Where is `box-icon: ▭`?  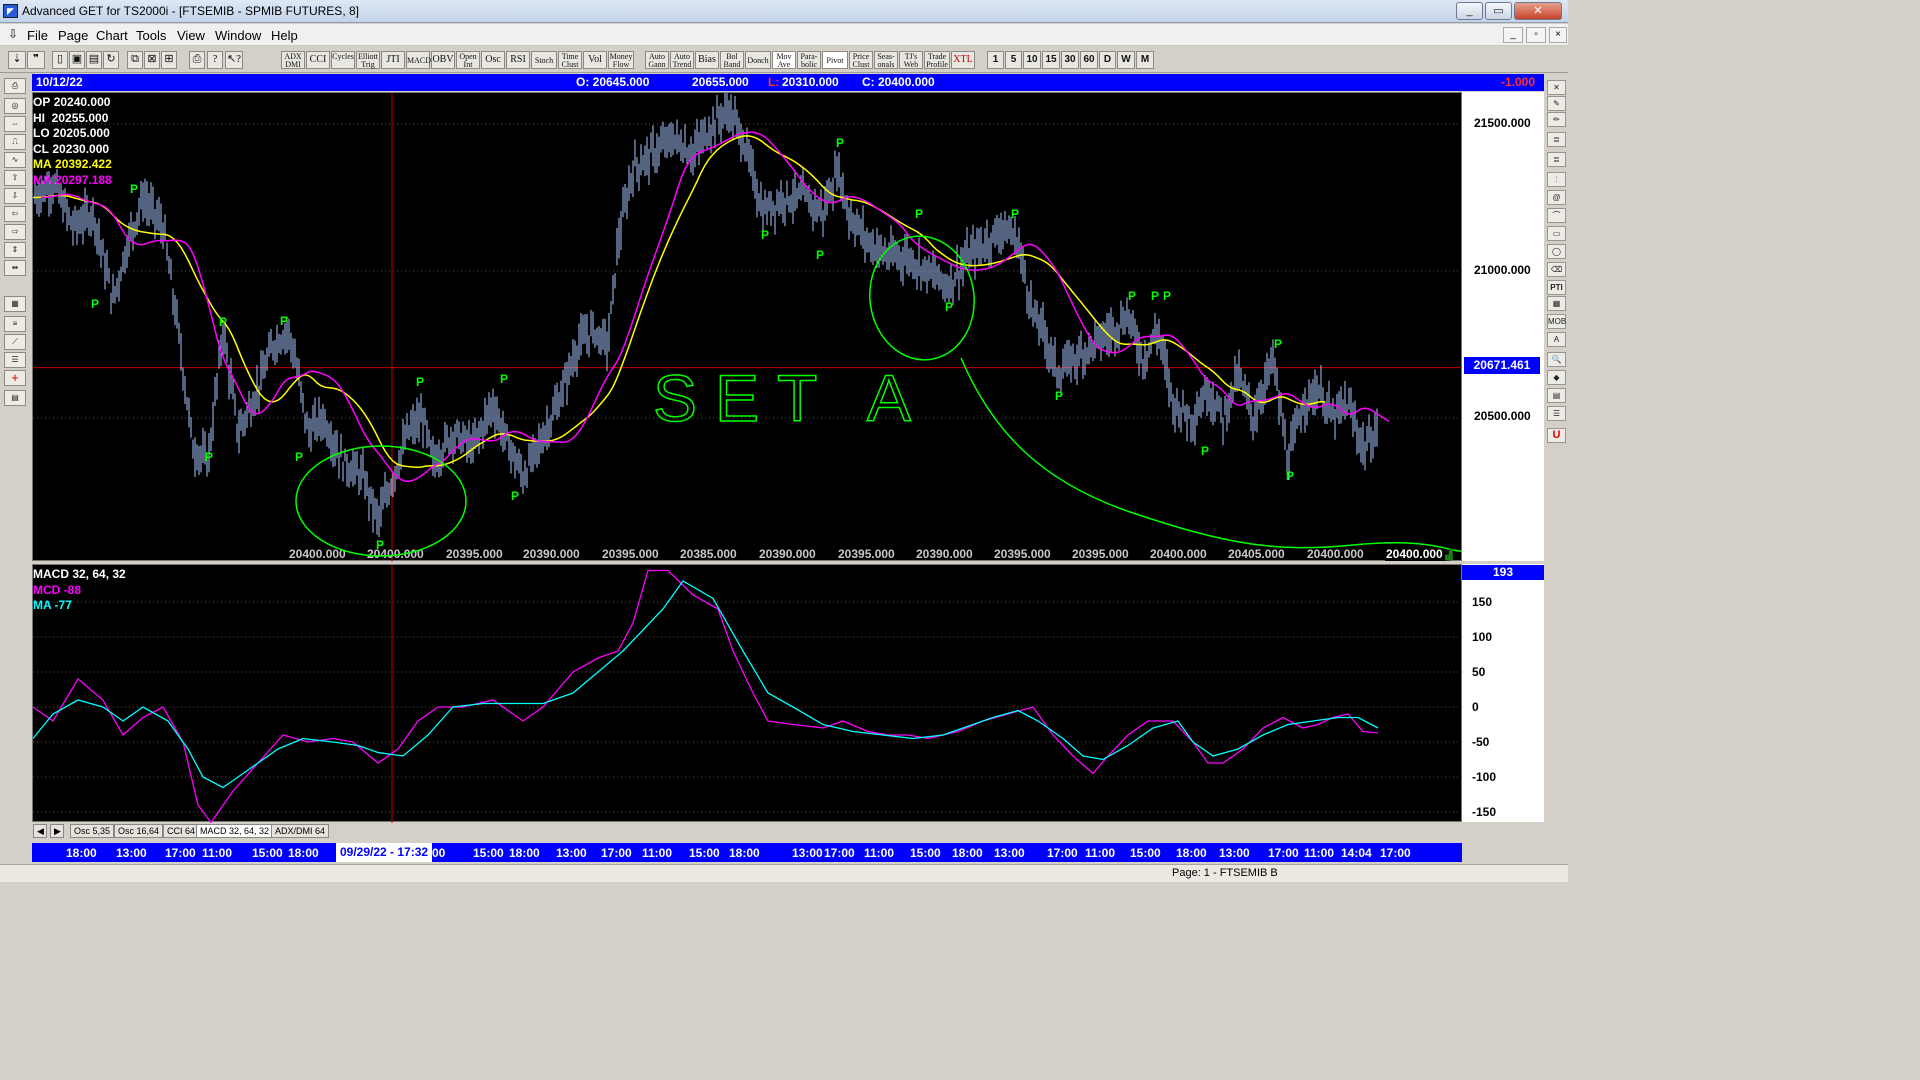 box-icon: ▭ is located at coordinates (1556, 233).